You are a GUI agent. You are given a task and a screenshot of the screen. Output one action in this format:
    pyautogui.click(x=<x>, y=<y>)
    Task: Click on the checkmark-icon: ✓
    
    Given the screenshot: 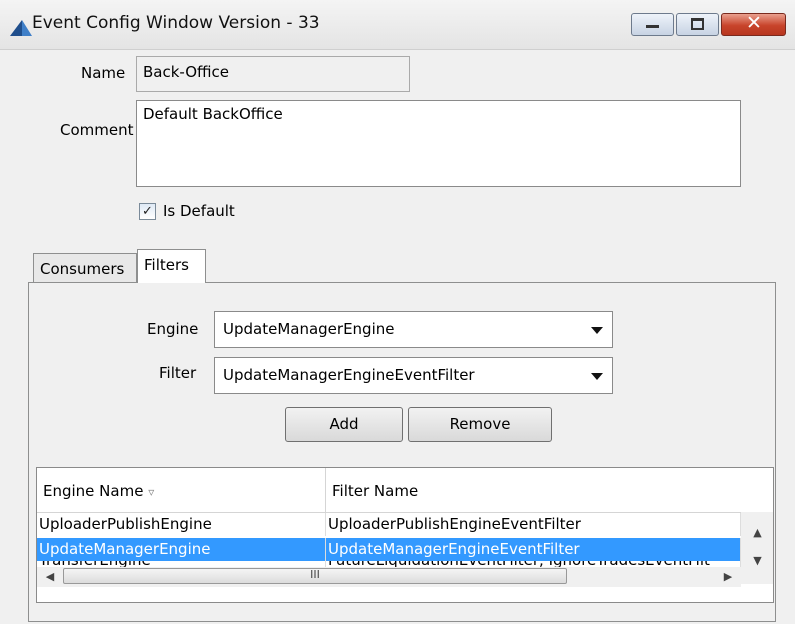 What is the action you would take?
    pyautogui.click(x=147, y=211)
    